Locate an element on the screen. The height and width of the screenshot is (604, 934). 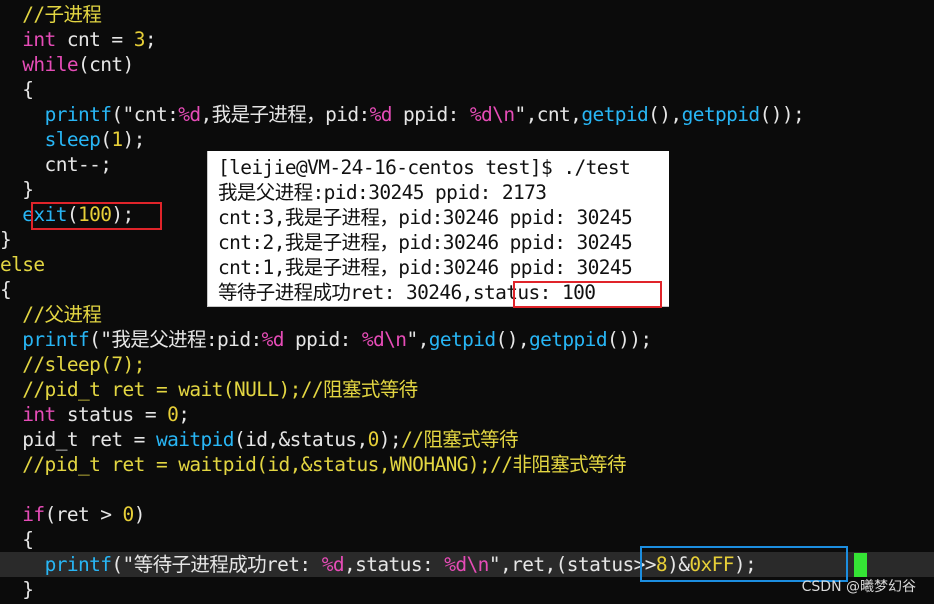
function-getpid: getpid is located at coordinates (615, 114).